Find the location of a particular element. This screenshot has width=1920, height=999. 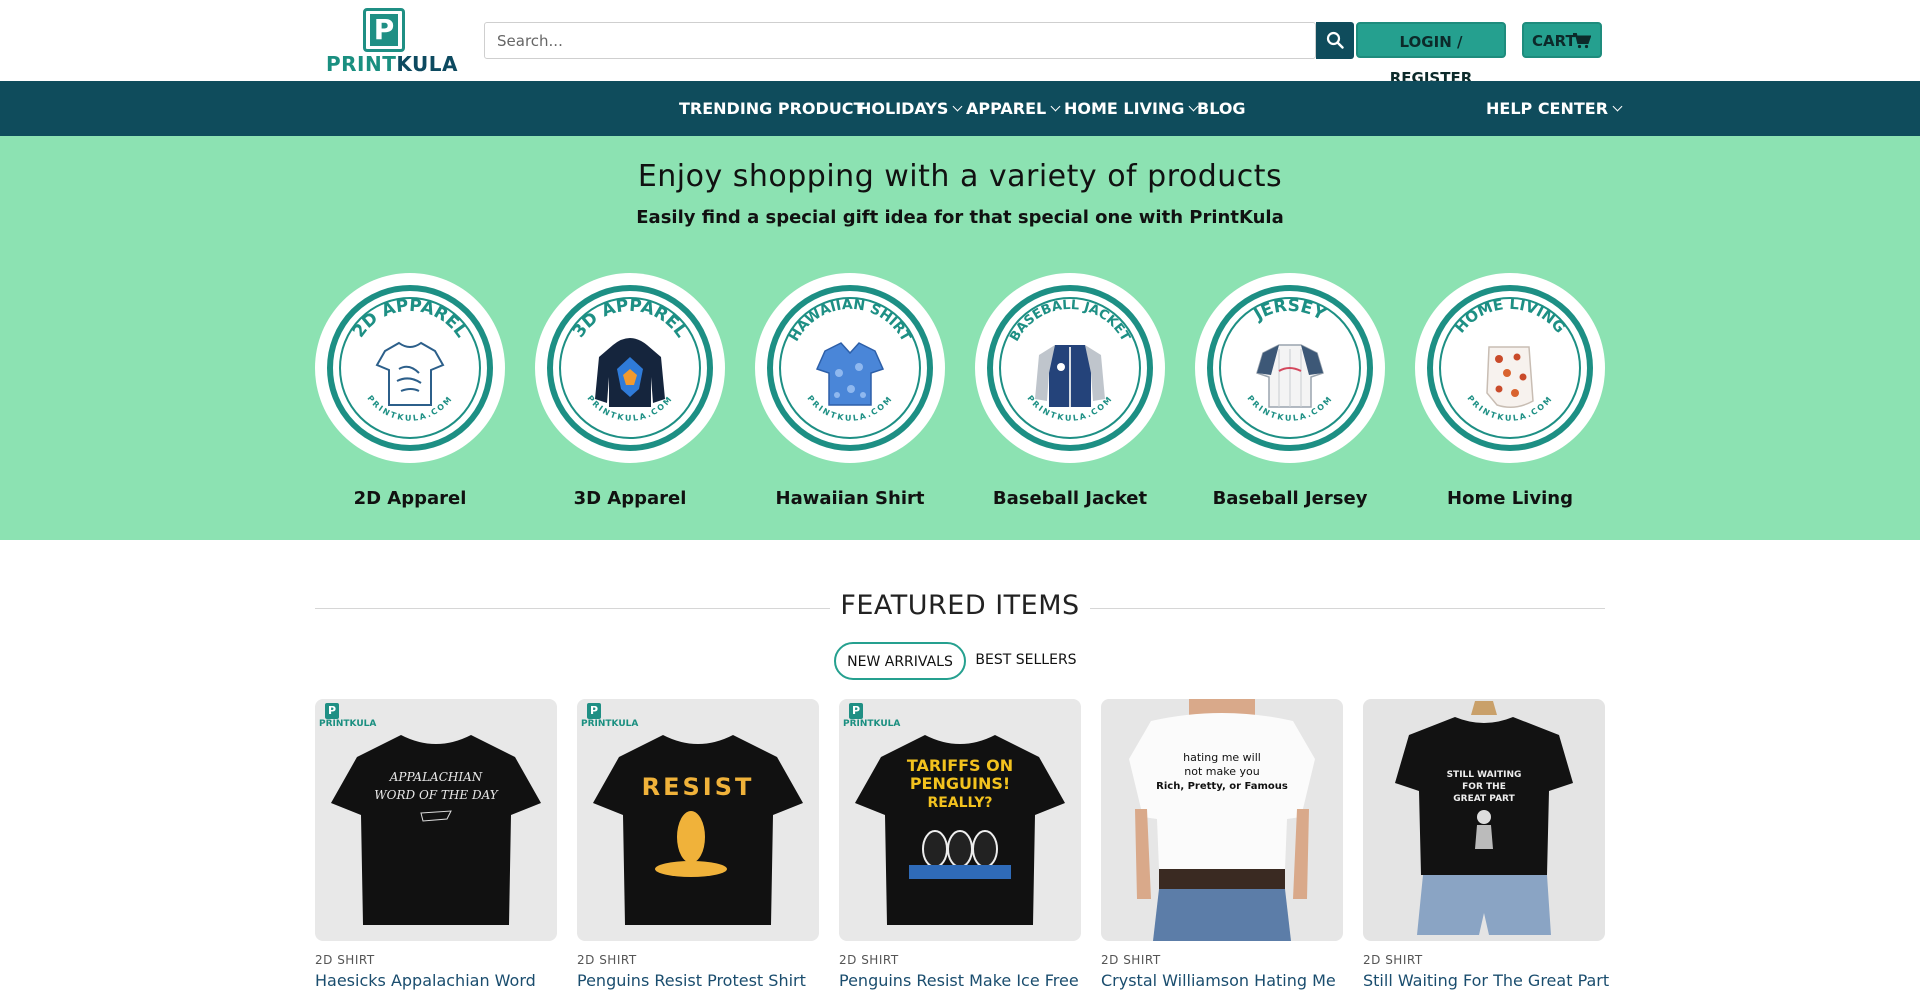

category-baseball-jersey: JERSEY PRINTKULA.COM Baseball Jersey is located at coordinates (1290, 393).